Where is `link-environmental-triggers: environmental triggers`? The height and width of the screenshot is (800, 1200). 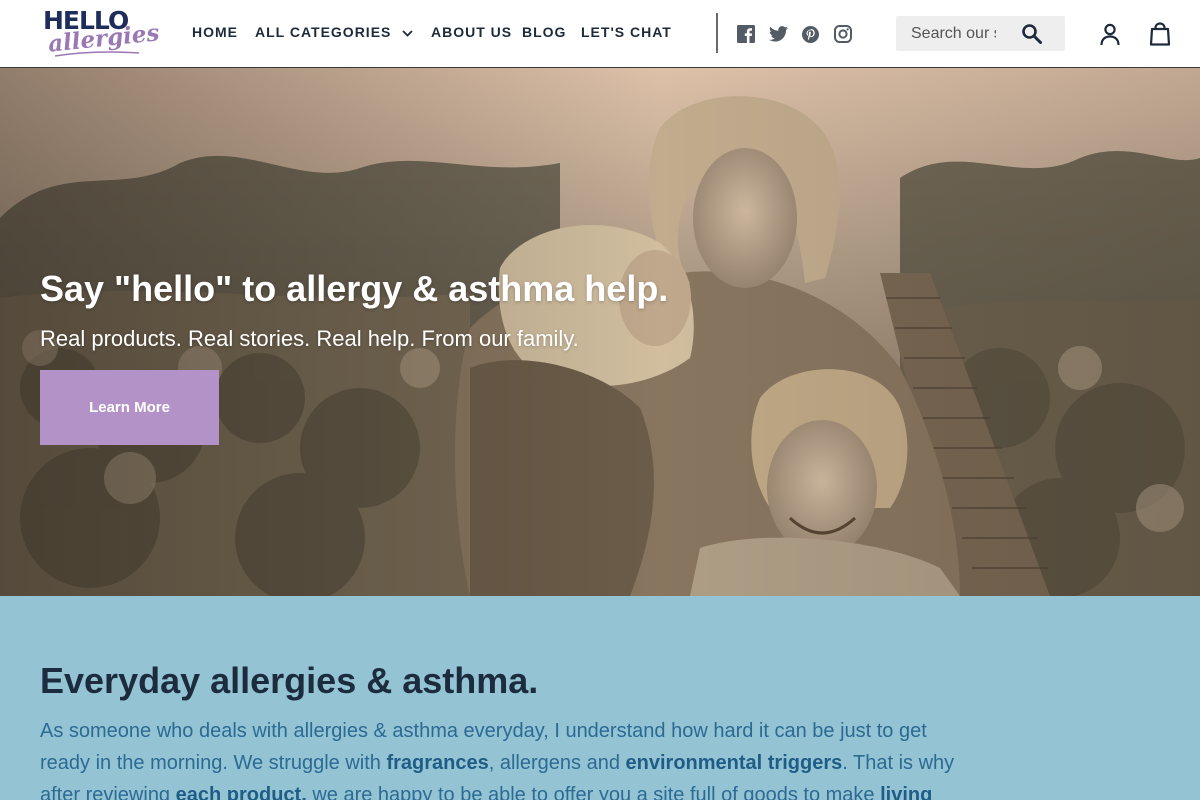 link-environmental-triggers: environmental triggers is located at coordinates (734, 763).